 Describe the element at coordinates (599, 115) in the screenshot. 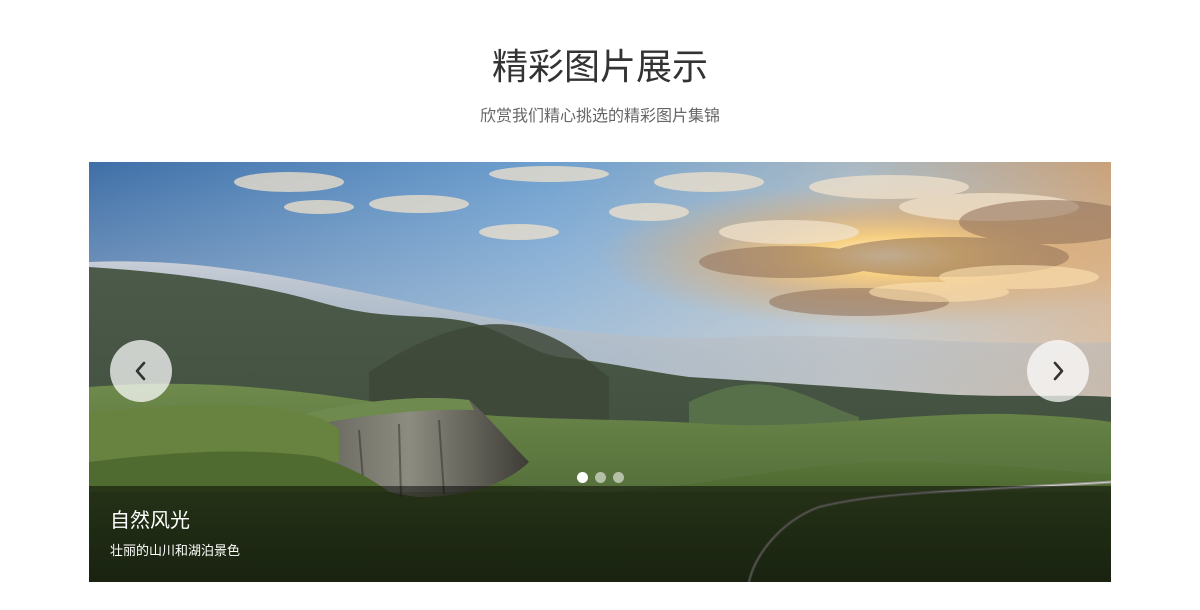

I see `page-subtitle: 欣赏我们精心挑选的精彩图片集锦` at that location.